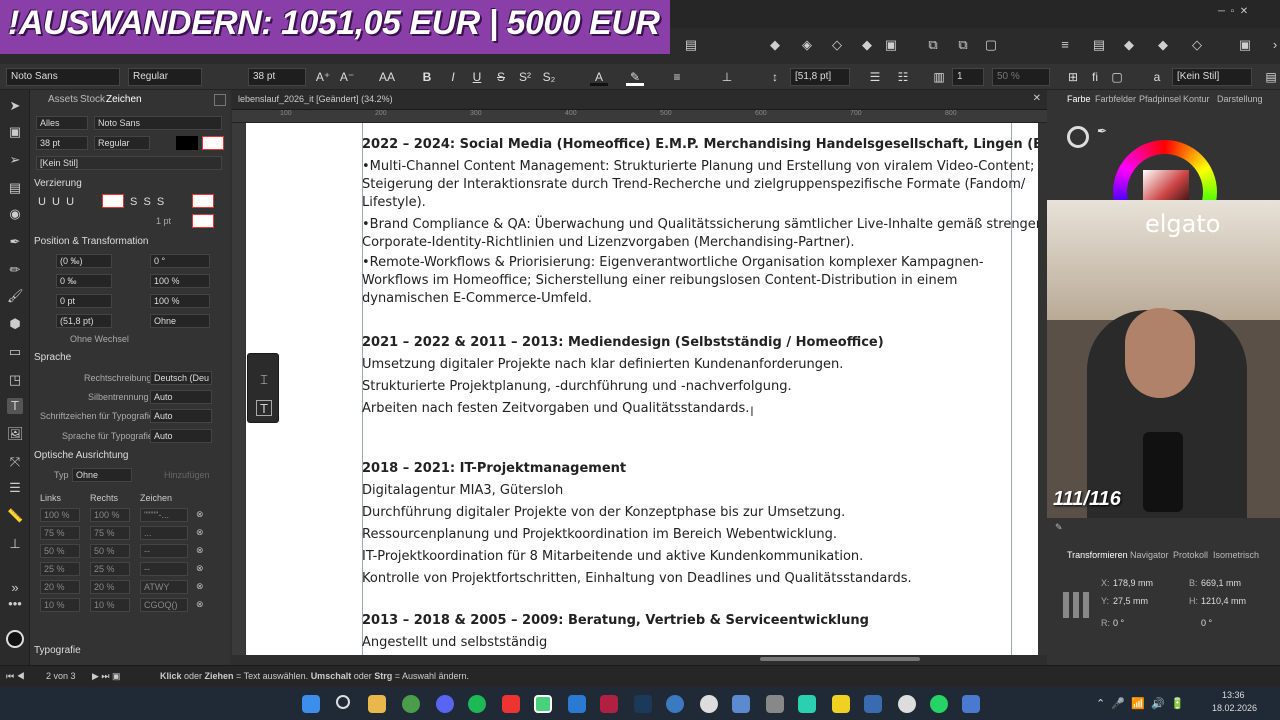  I want to click on section-typografie: Typografie, so click(57, 650).